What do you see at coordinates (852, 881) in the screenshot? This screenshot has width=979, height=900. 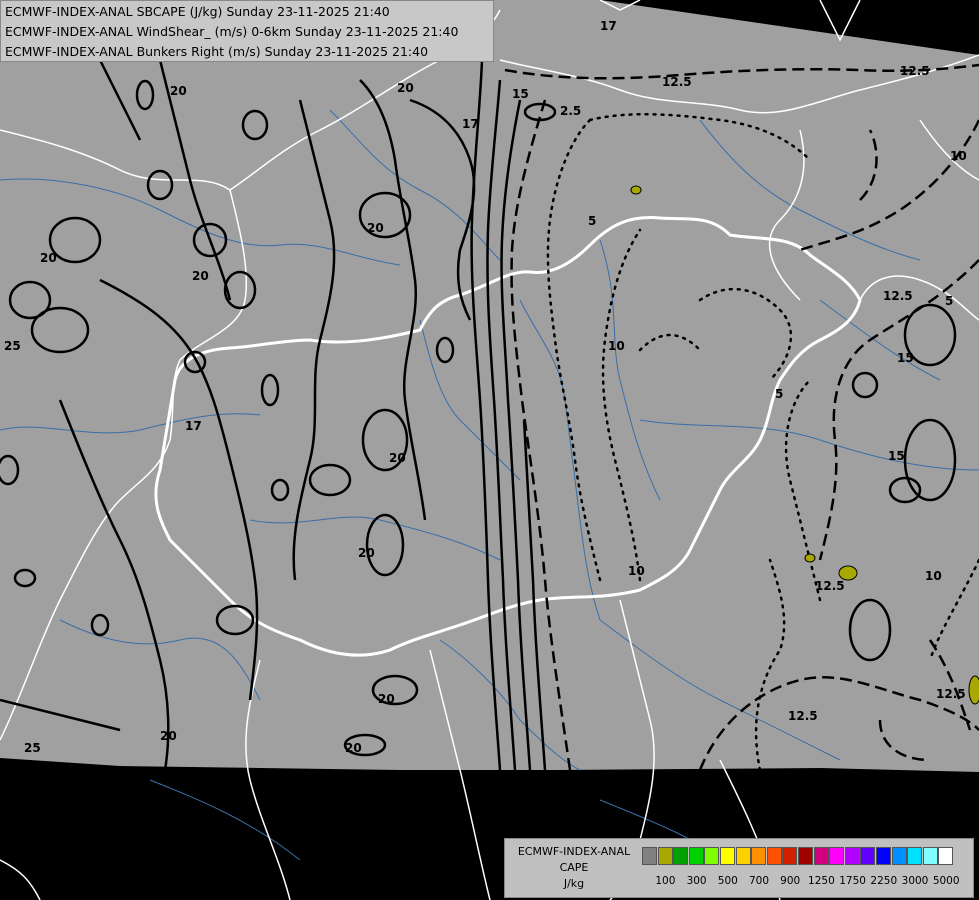 I see `legend-tick-label: 1750` at bounding box center [852, 881].